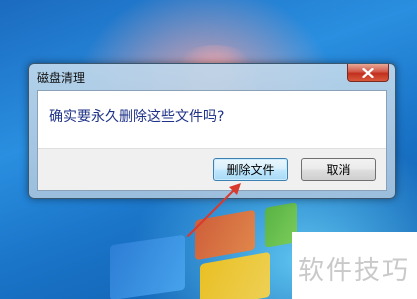  Describe the element at coordinates (137, 117) in the screenshot. I see `confirm-message: 确实要永久删除这些文件吗?` at that location.